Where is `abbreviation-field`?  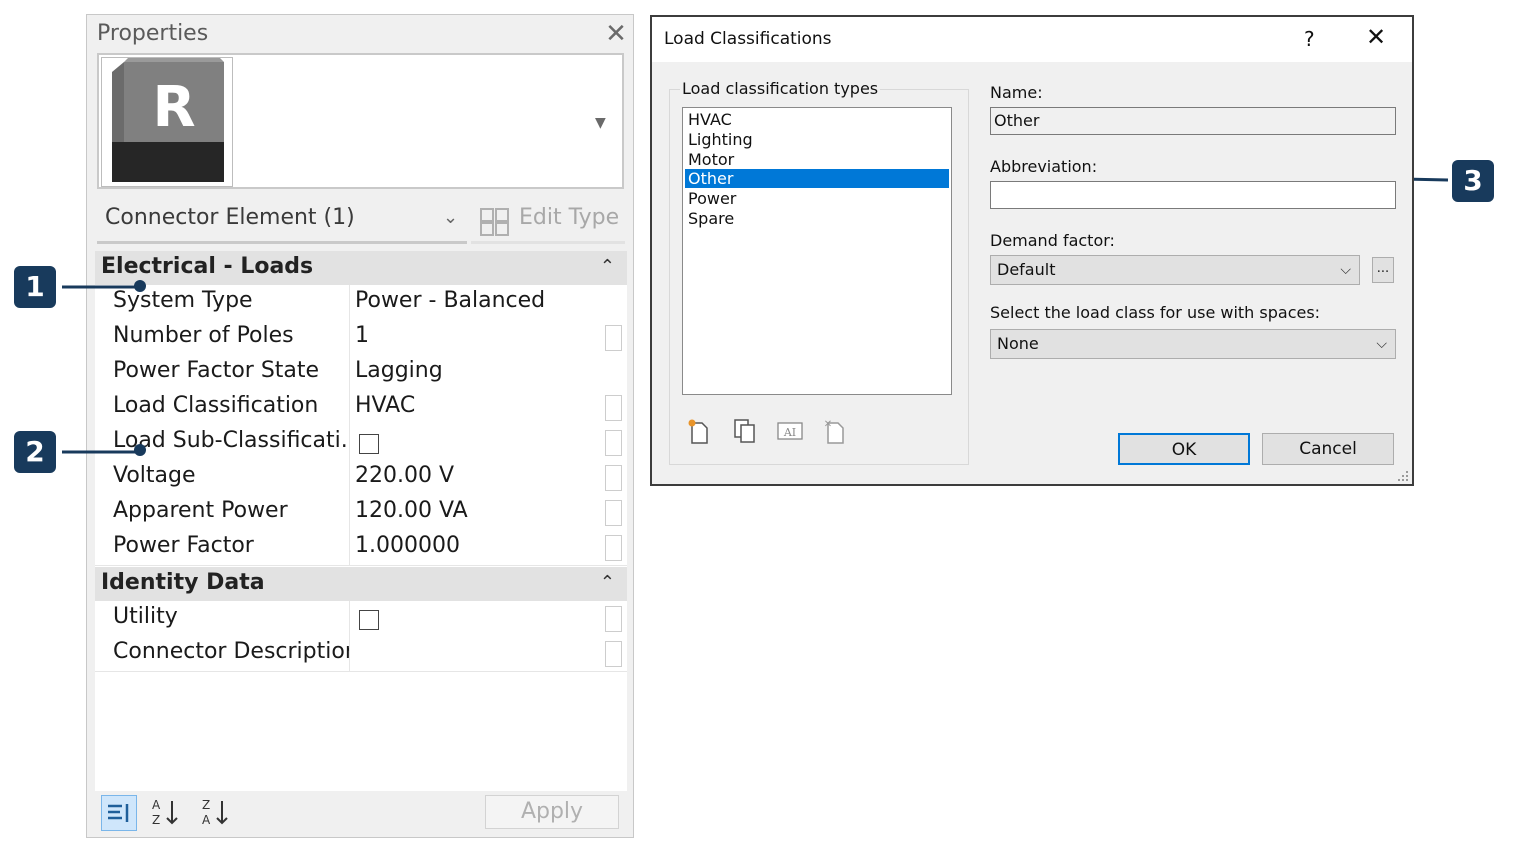 abbreviation-field is located at coordinates (1193, 195).